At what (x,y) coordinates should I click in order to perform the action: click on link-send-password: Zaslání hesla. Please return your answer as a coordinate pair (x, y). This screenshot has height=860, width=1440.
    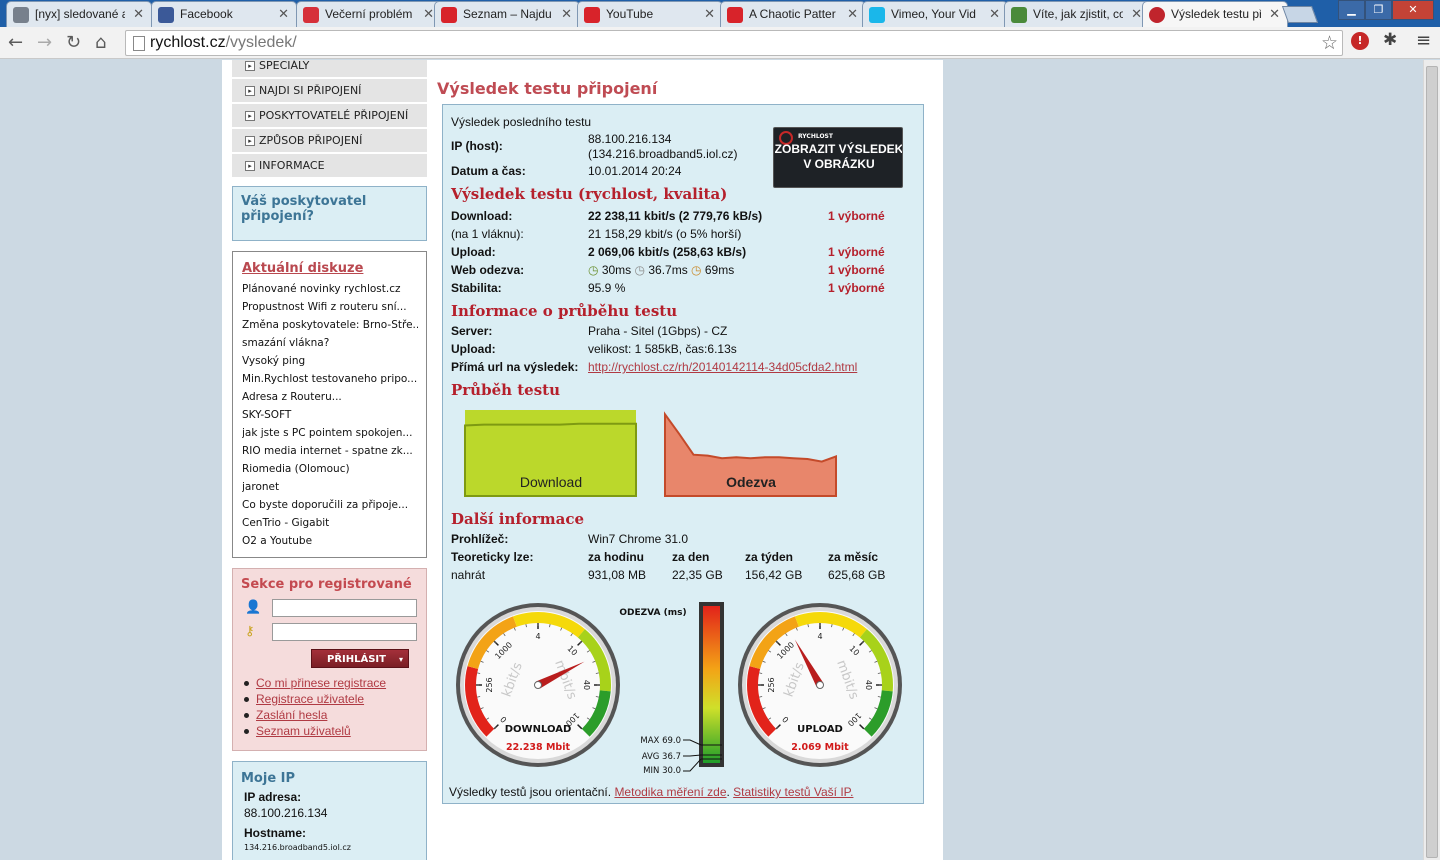
    Looking at the image, I should click on (314, 715).